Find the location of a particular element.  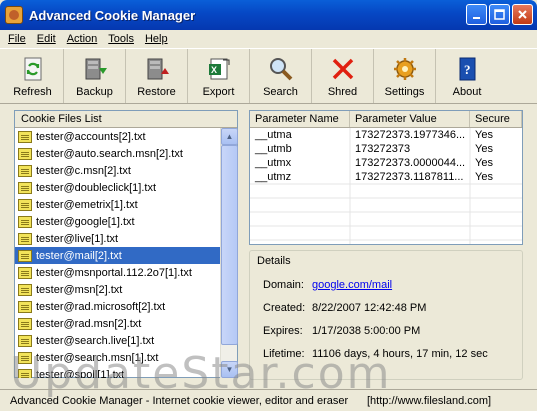

lifetime-label: Lifetime: is located at coordinates (284, 354).